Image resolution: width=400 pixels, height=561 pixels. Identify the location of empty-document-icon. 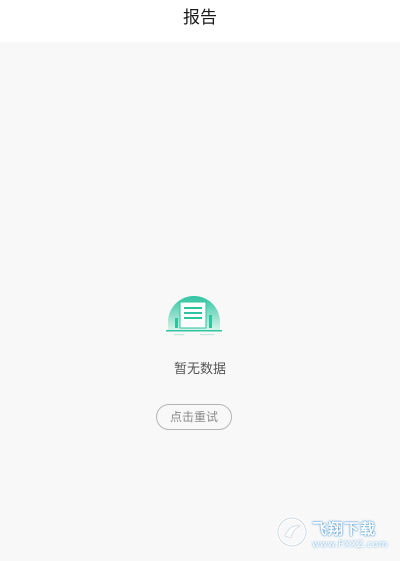
(194, 316).